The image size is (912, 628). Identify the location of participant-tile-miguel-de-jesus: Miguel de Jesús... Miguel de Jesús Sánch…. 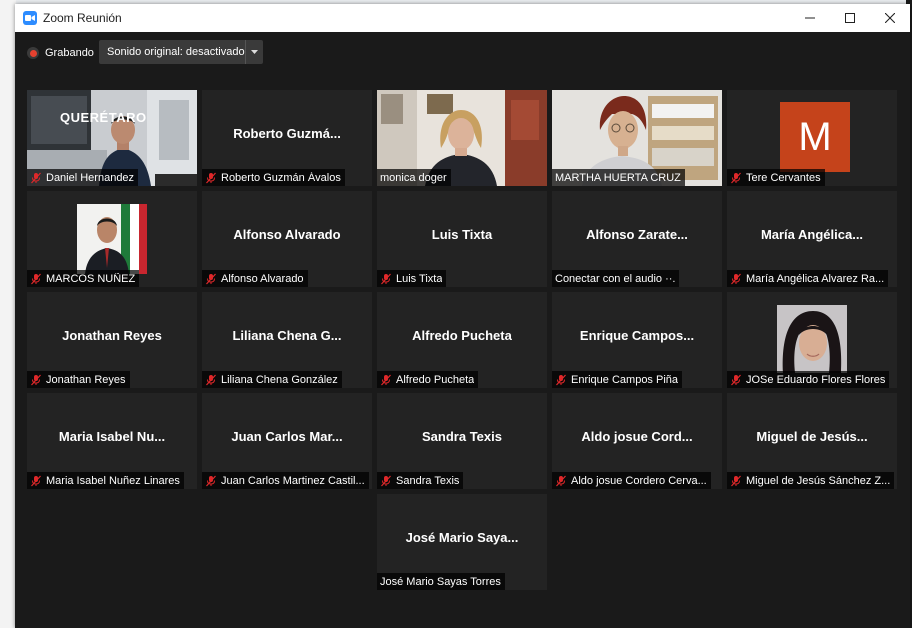
(812, 441).